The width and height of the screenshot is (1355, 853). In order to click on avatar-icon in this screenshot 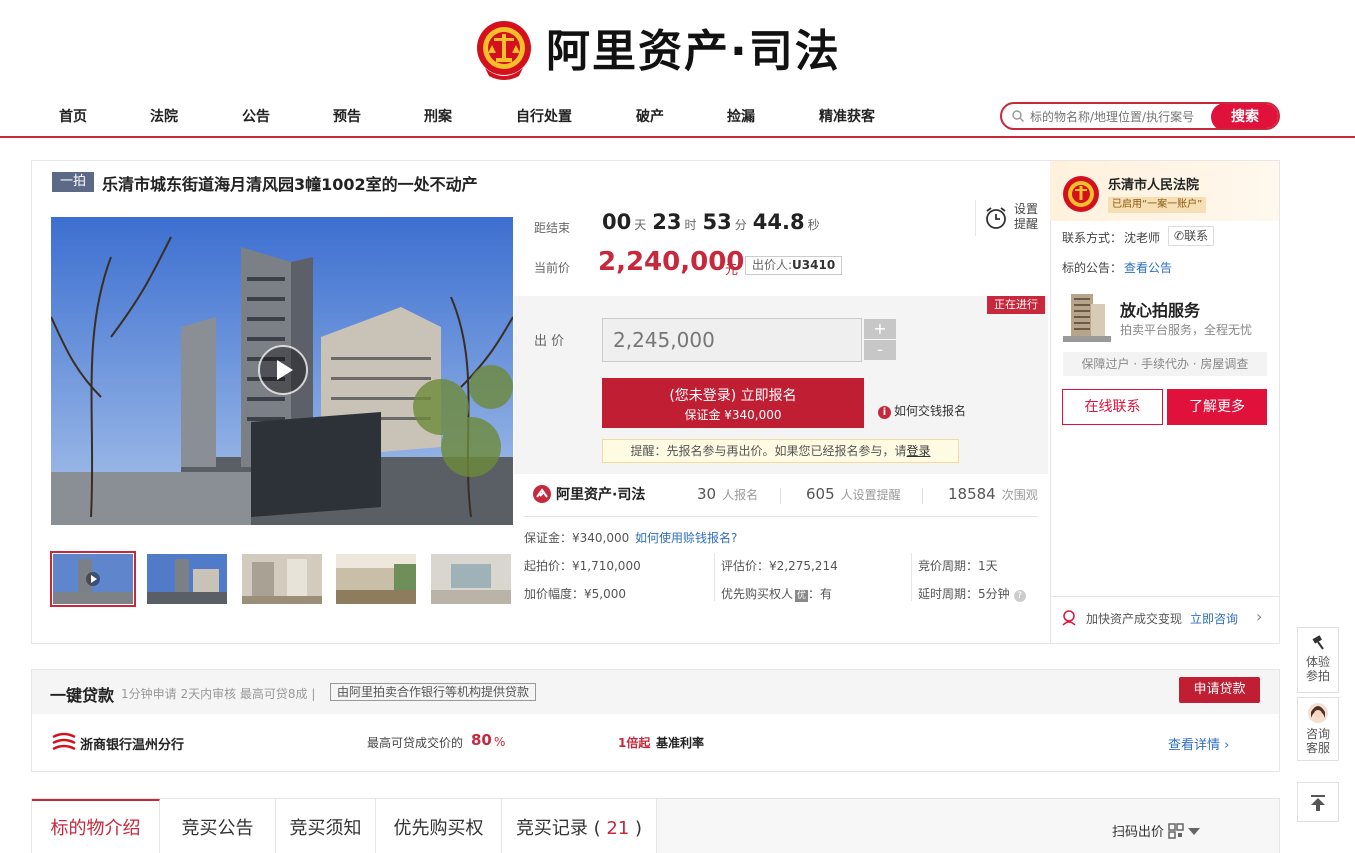, I will do `click(1318, 713)`.